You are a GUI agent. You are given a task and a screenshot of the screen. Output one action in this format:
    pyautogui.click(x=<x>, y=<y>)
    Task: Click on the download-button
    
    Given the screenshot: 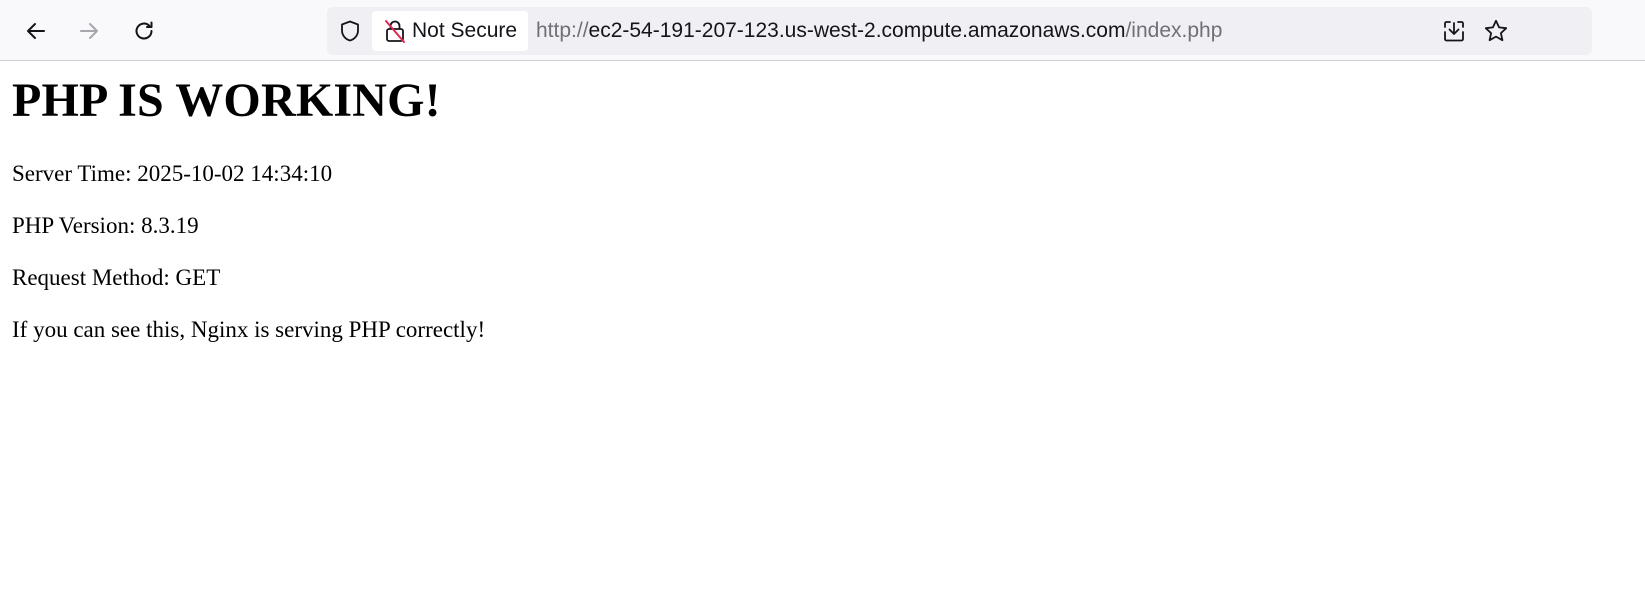 What is the action you would take?
    pyautogui.click(x=1454, y=31)
    